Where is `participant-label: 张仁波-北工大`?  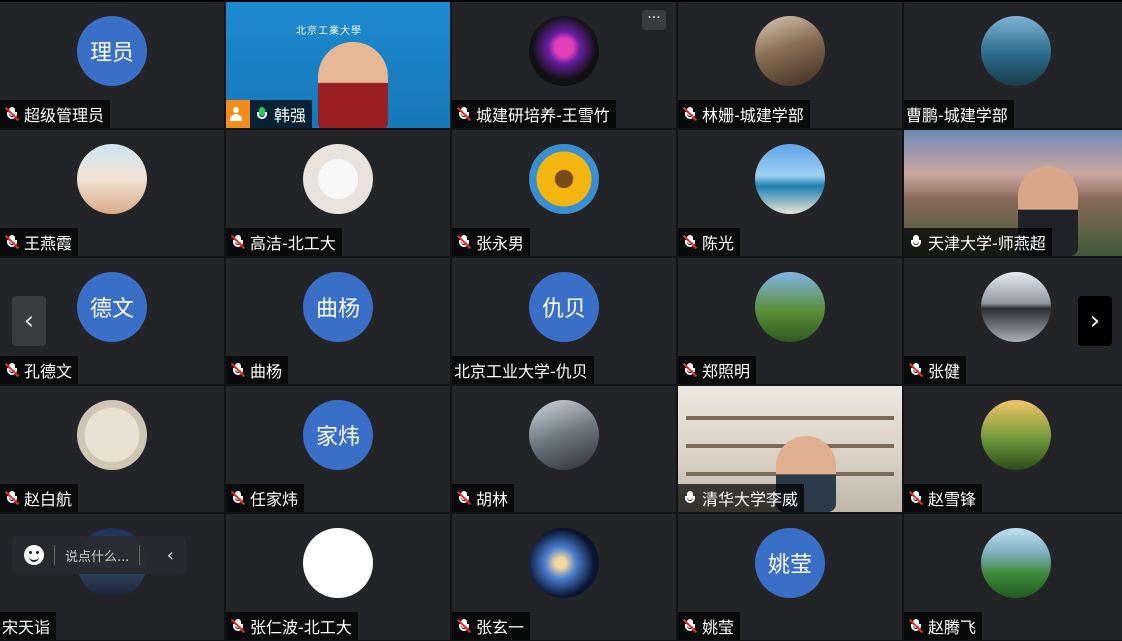 participant-label: 张仁波-北工大 is located at coordinates (292, 626).